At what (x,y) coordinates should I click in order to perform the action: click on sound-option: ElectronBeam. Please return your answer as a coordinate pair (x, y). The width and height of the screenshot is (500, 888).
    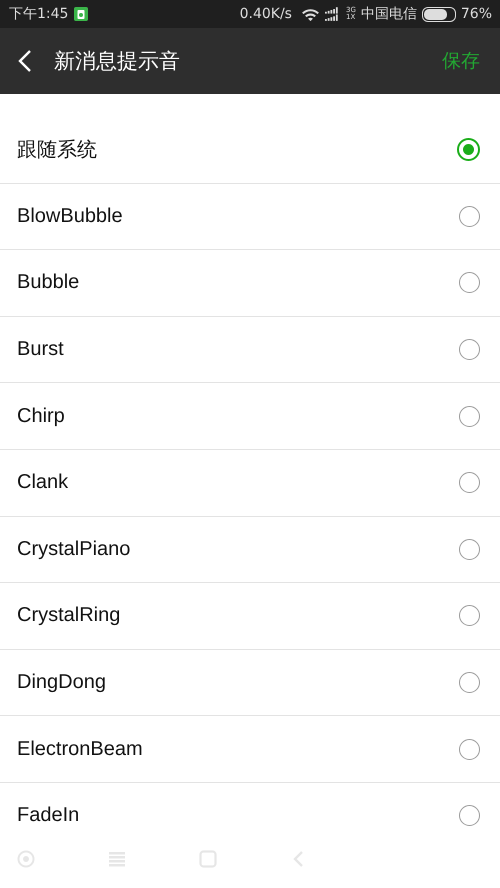
    Looking at the image, I should click on (250, 749).